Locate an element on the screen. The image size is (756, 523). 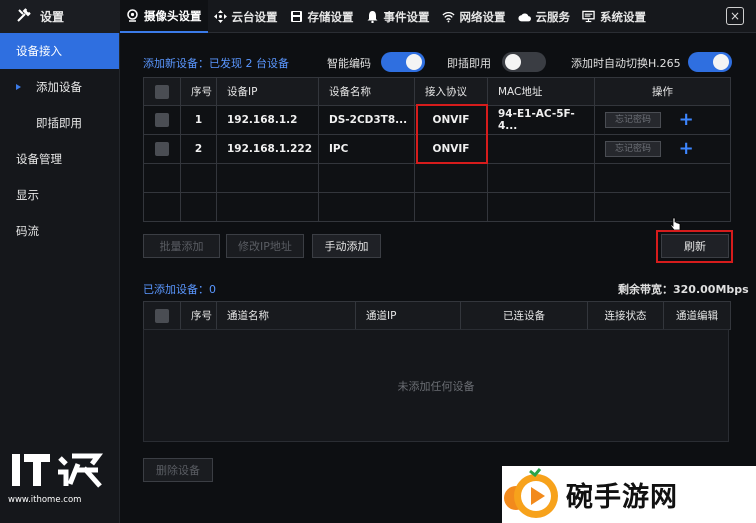
table-header-row: 序号 通道名称 通道IP 已连设备 连接状态 通道编辑 is located at coordinates (437, 315).